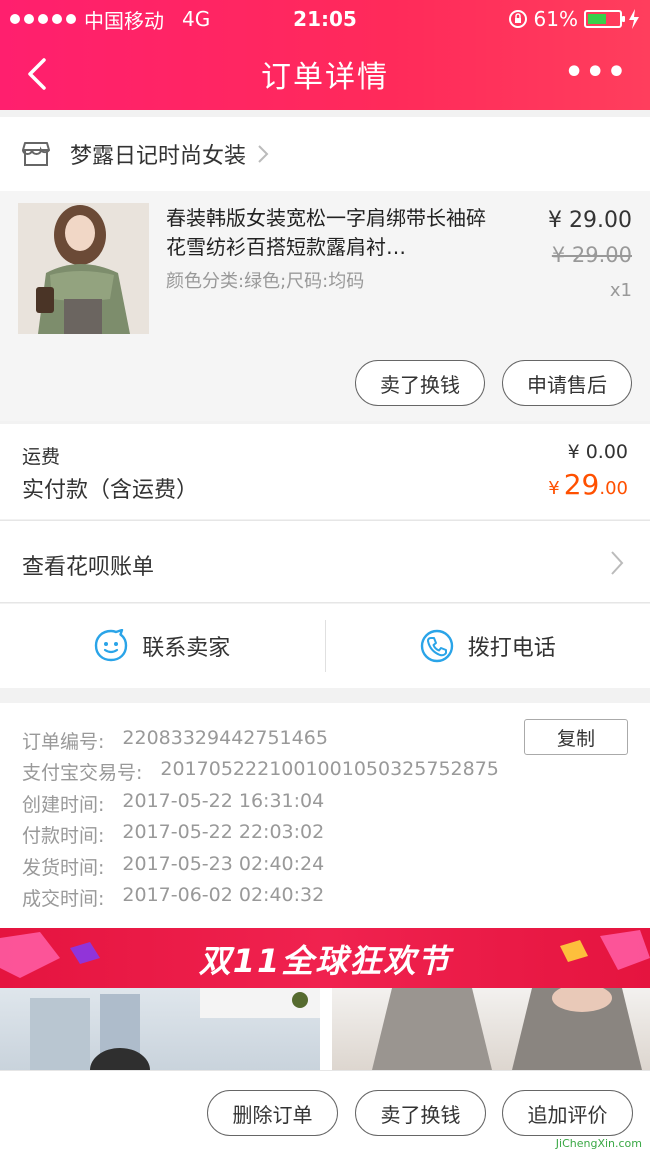 Image resolution: width=650 pixels, height=1156 pixels. Describe the element at coordinates (63, 805) in the screenshot. I see `info-label: 创建时间:` at that location.